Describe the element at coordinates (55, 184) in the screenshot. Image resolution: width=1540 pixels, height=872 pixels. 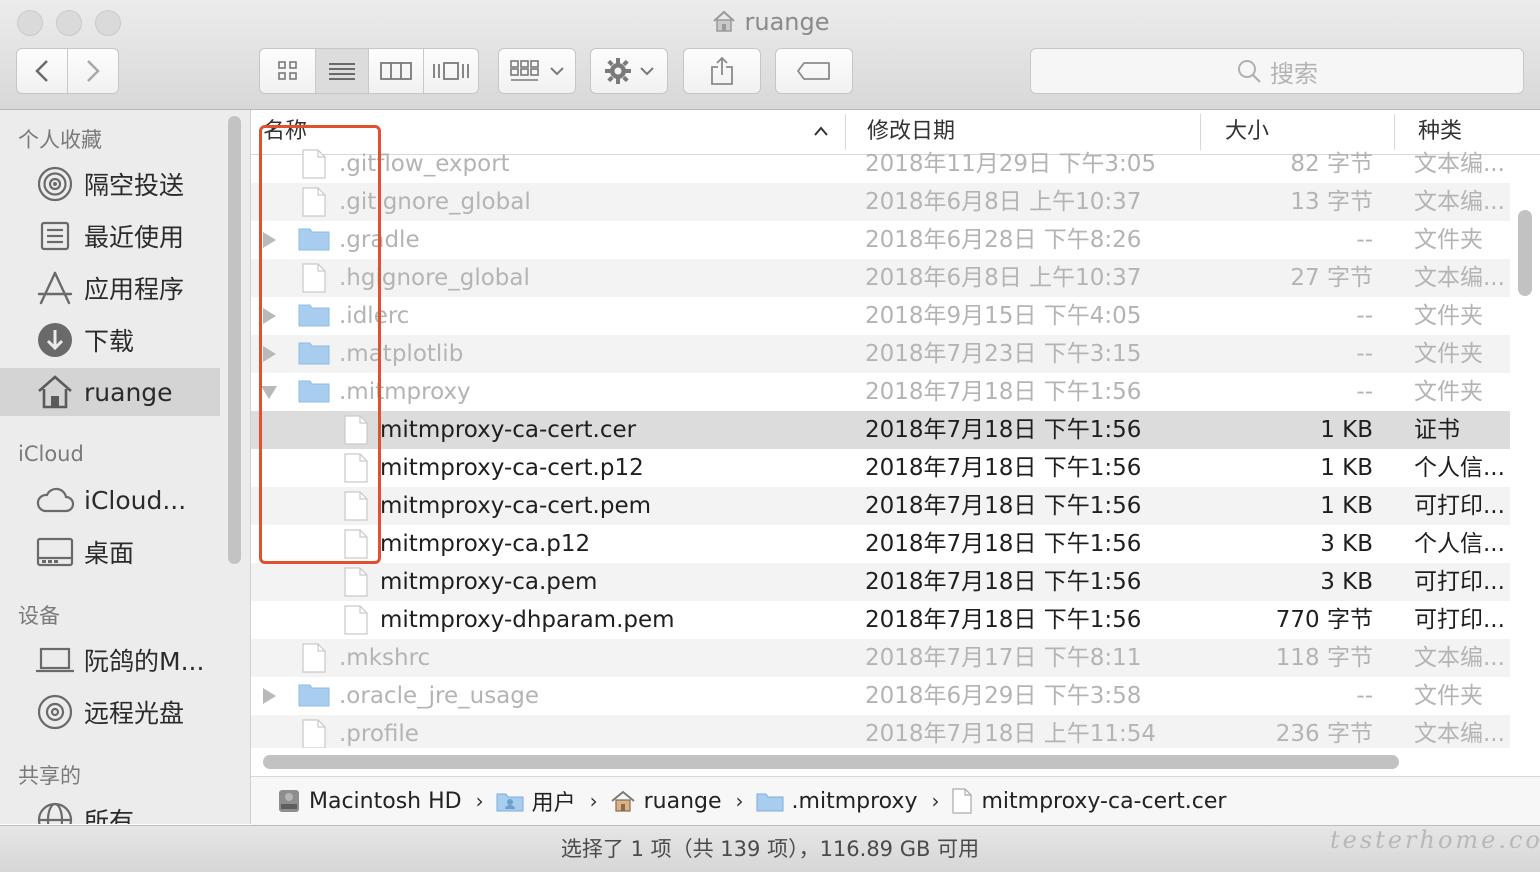
I see `airdrop-icon` at that location.